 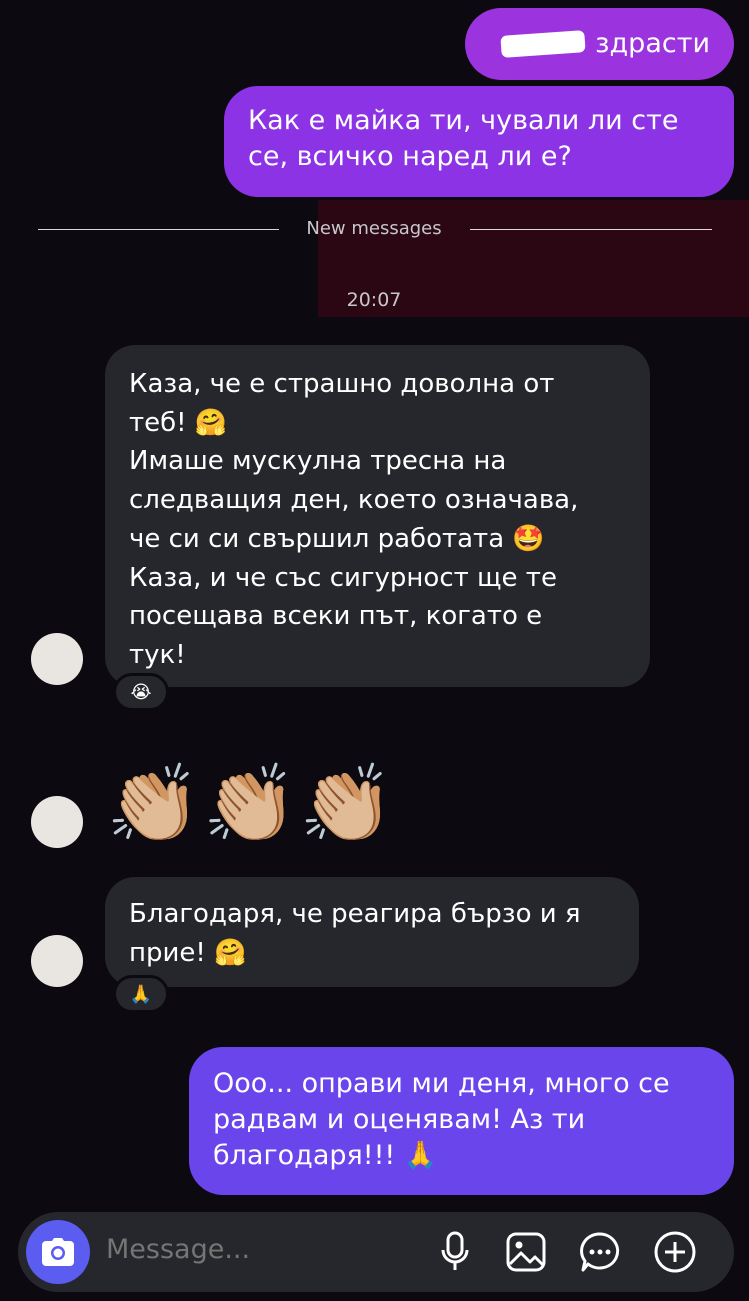 What do you see at coordinates (354, 500) in the screenshot?
I see `message-line: следващия ден, което означава,` at bounding box center [354, 500].